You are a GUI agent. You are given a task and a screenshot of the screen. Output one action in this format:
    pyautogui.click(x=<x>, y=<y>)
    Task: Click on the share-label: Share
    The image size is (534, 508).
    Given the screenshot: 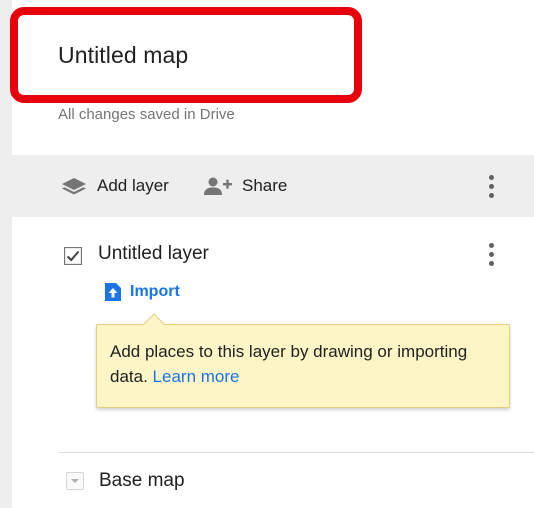 What is the action you would take?
    pyautogui.click(x=265, y=185)
    